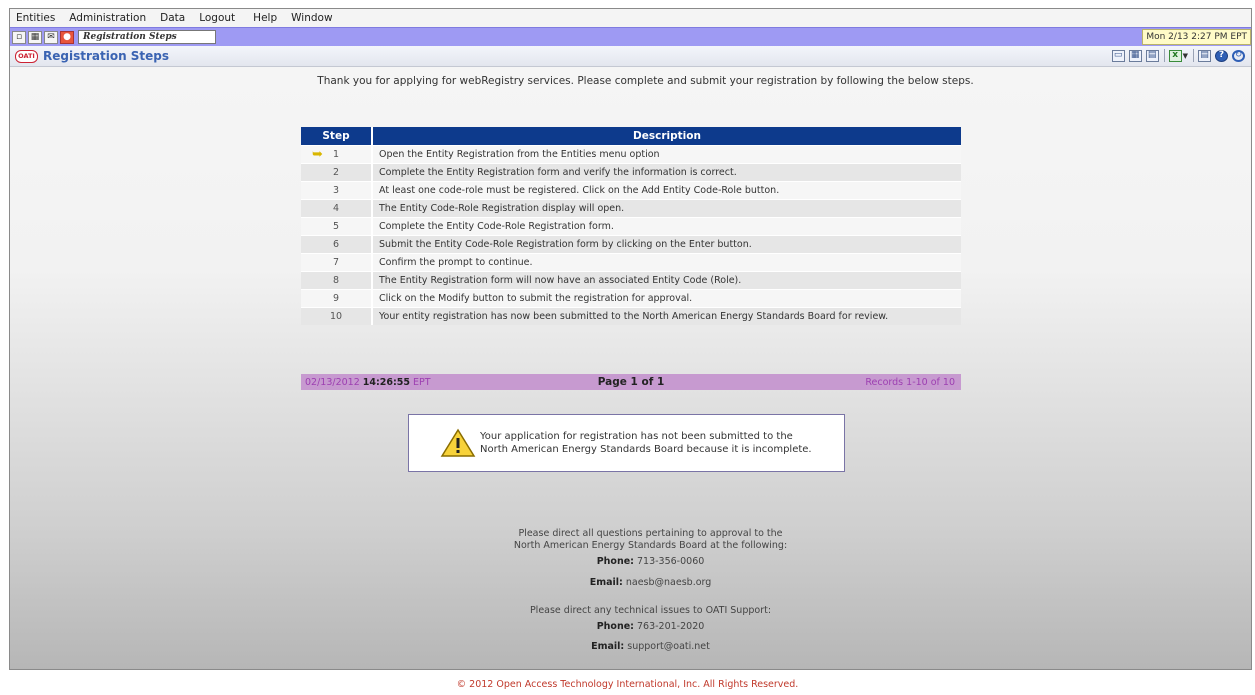 The image size is (1255, 695). Describe the element at coordinates (666, 262) in the screenshot. I see `step-description-cell: Confirm the prompt to continue.` at that location.